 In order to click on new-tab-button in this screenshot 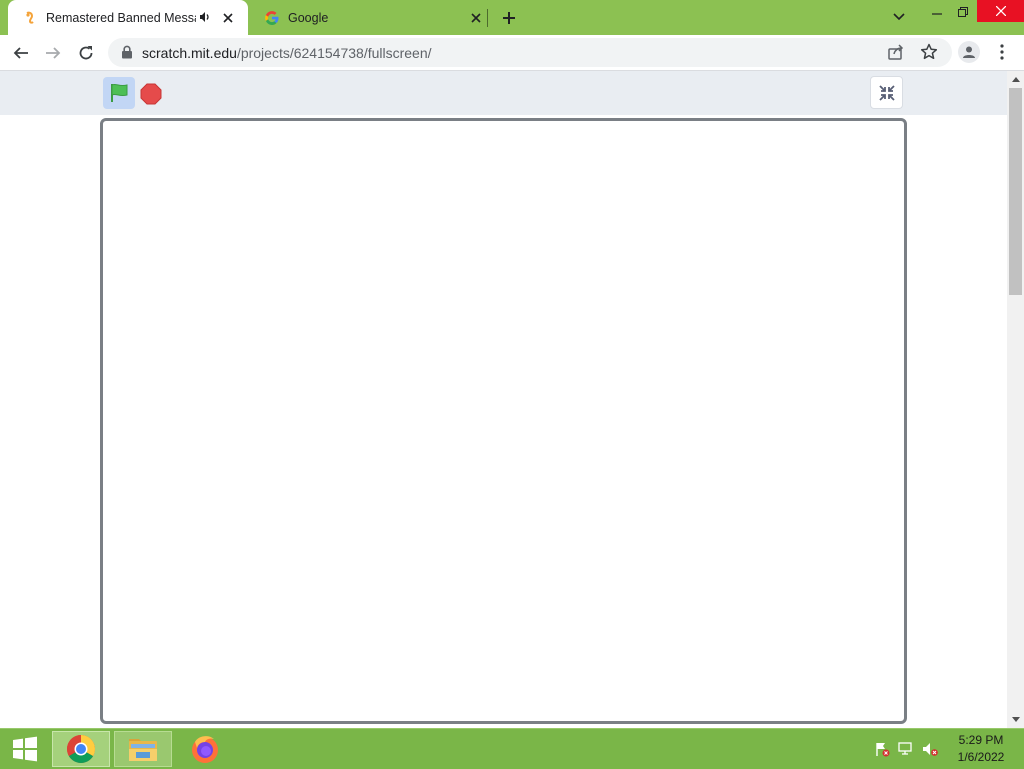, I will do `click(509, 18)`.